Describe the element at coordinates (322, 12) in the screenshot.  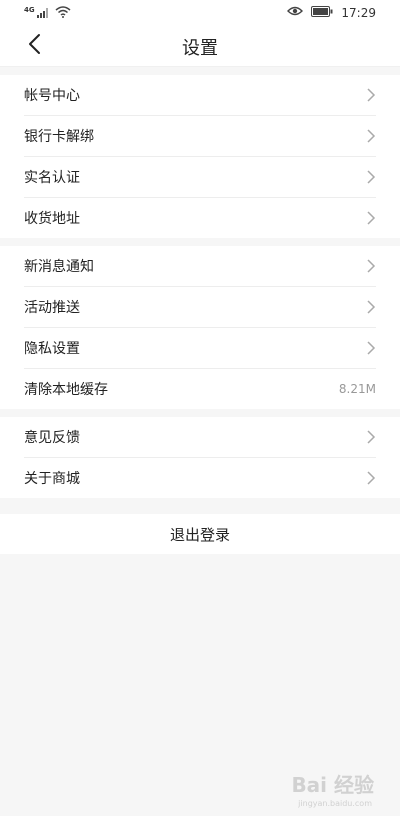
I see `battery-icon` at that location.